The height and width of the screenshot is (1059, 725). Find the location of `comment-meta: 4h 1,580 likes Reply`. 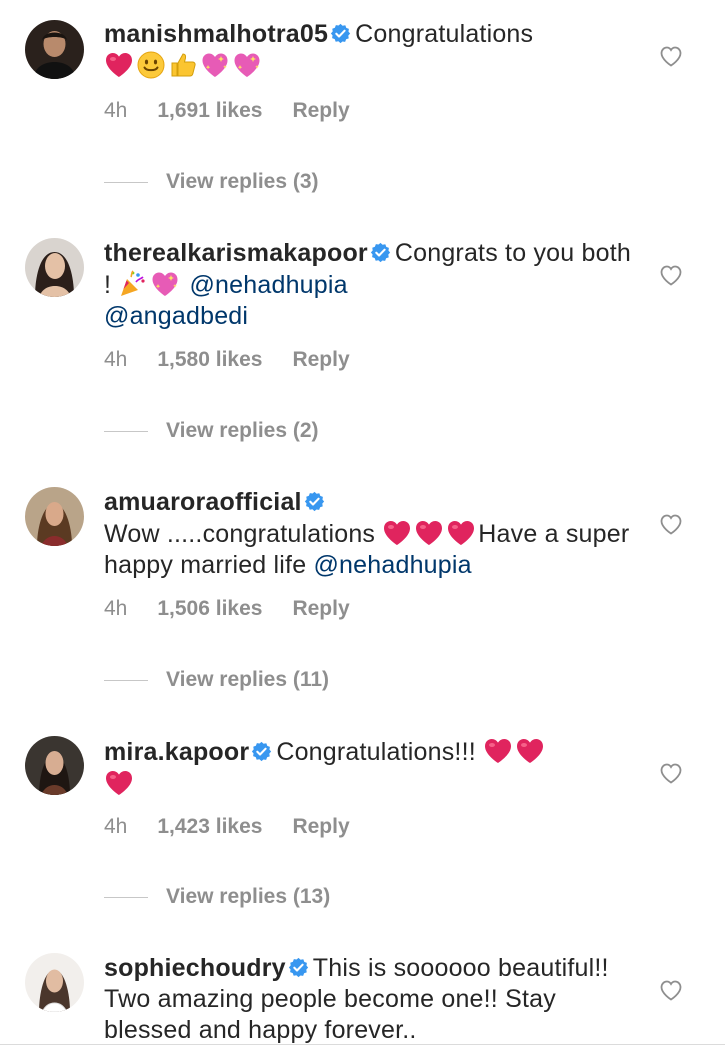

comment-meta: 4h 1,580 likes Reply is located at coordinates (242, 360).